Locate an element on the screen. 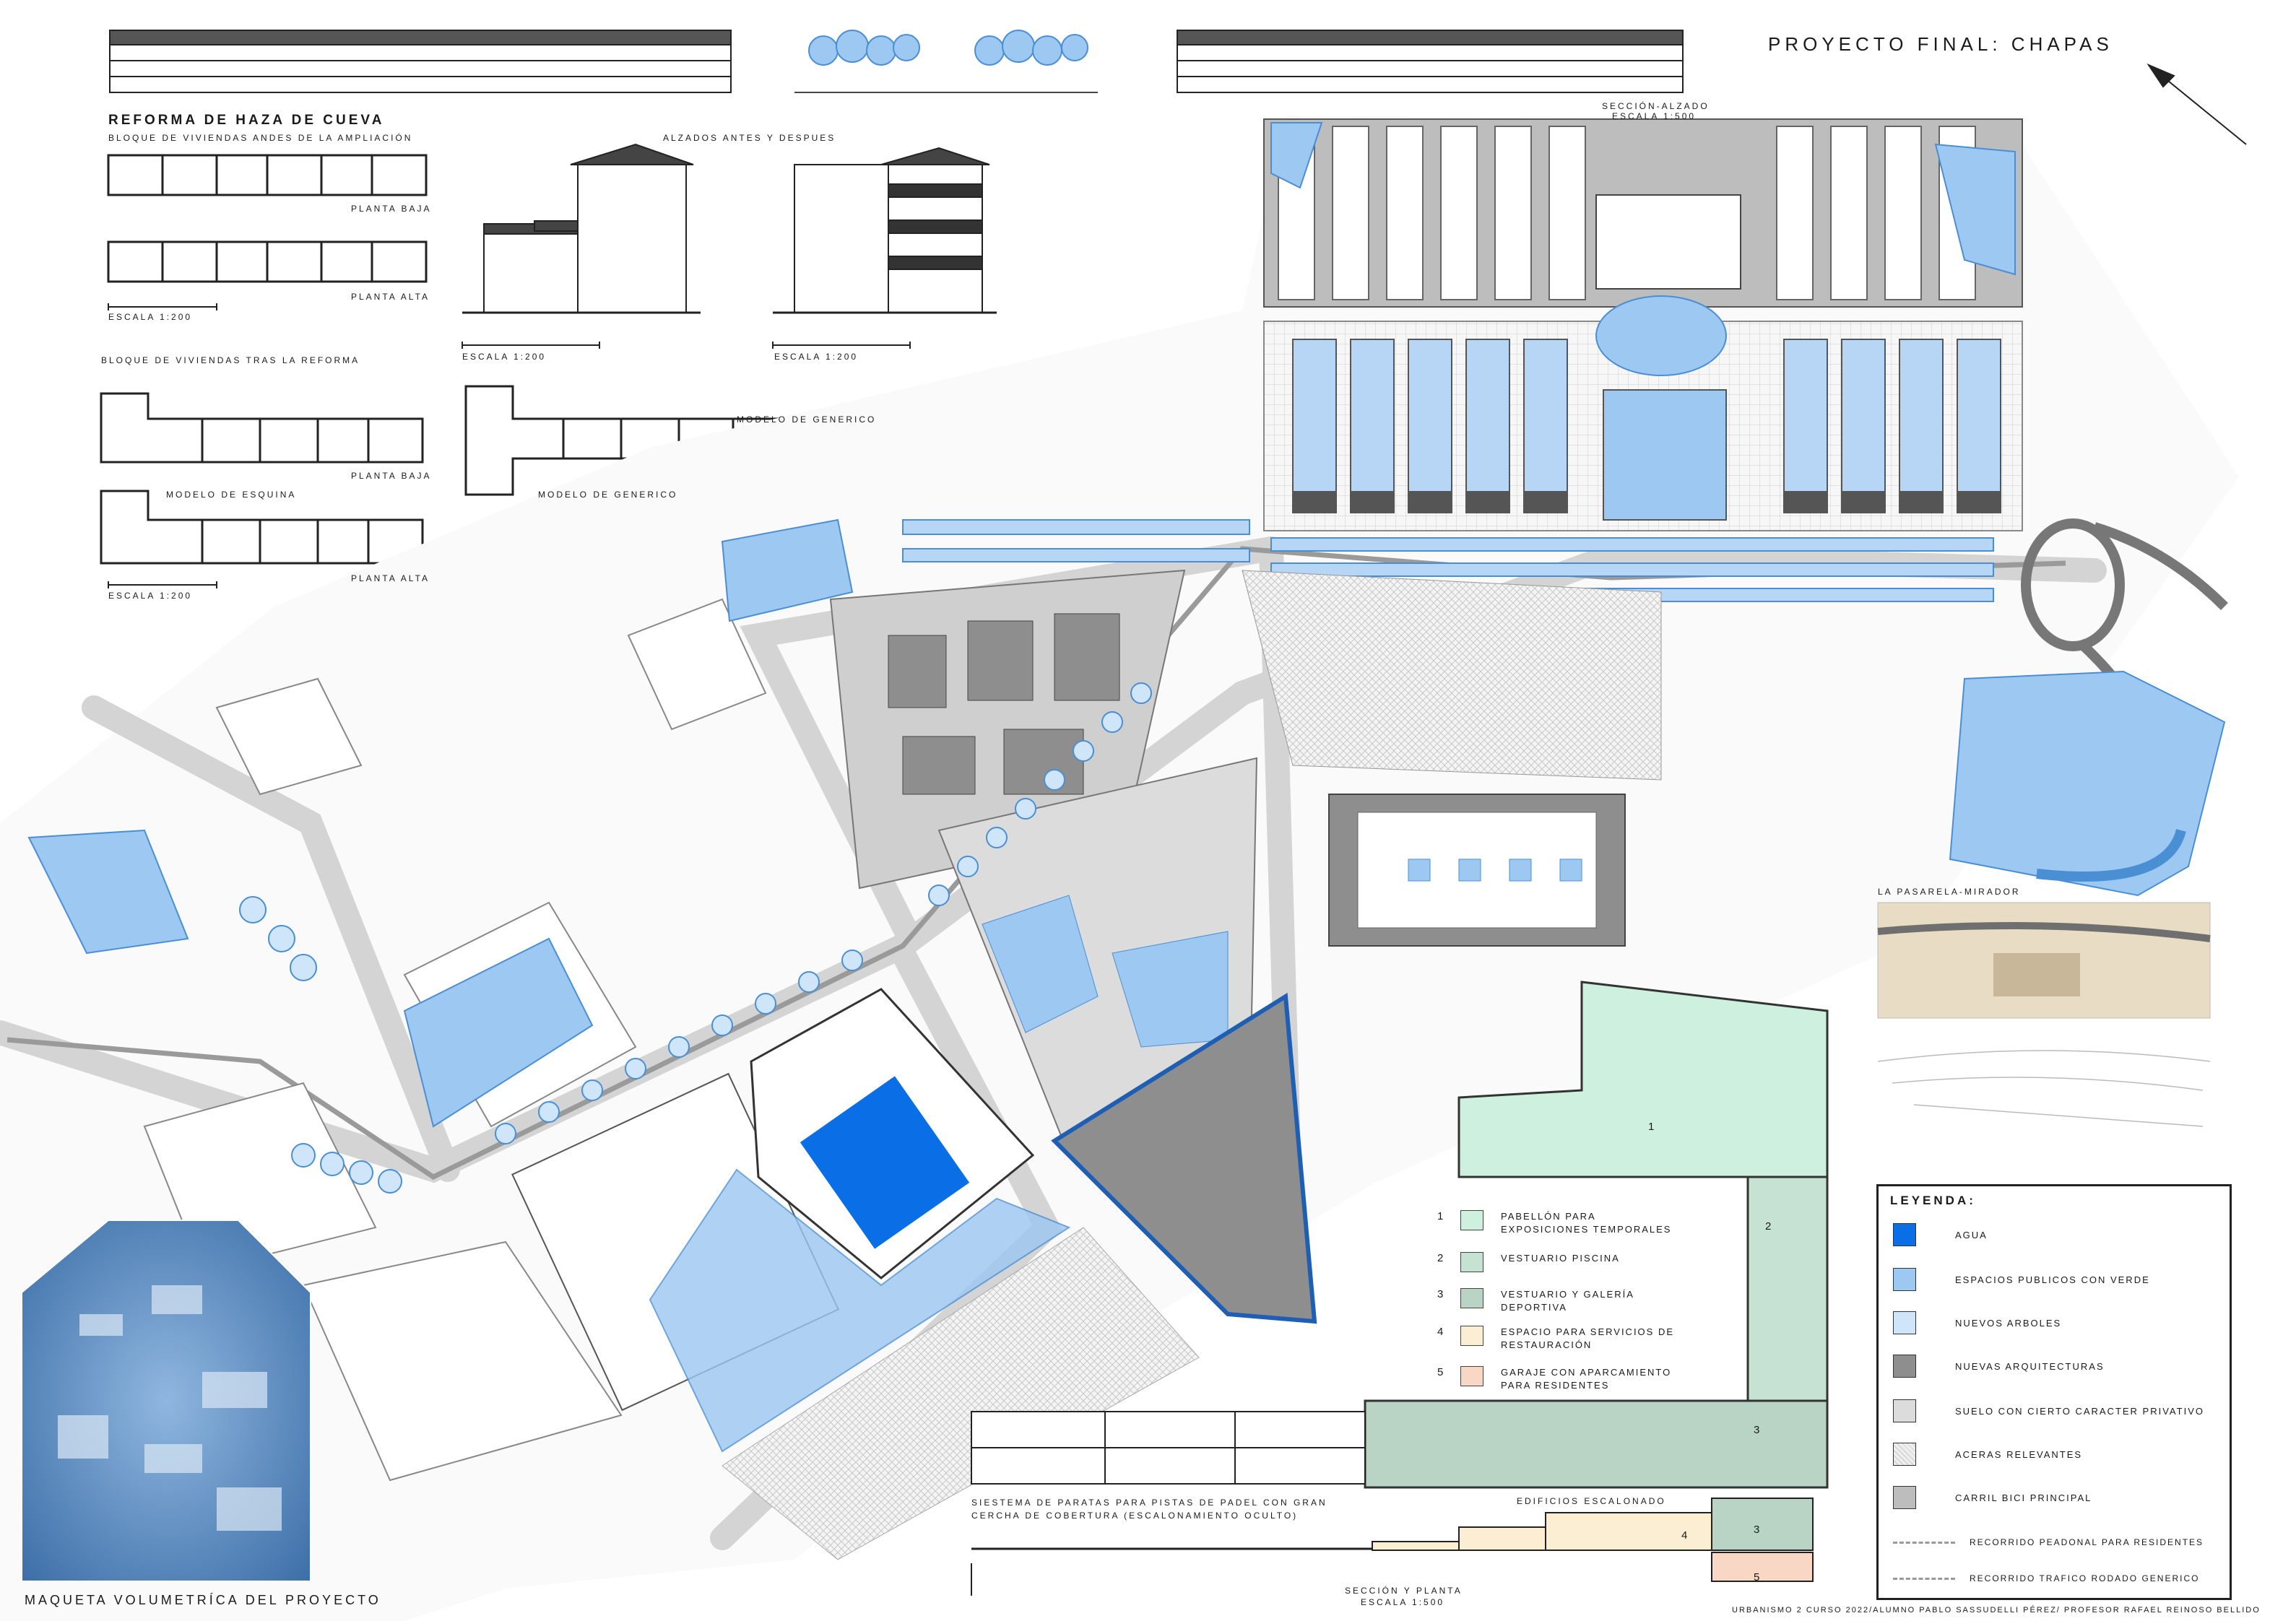 This screenshot has width=2296, height=1621. legend-item-architecture: NUEVAS ARQUITECTURAS is located at coordinates (1999, 1366).